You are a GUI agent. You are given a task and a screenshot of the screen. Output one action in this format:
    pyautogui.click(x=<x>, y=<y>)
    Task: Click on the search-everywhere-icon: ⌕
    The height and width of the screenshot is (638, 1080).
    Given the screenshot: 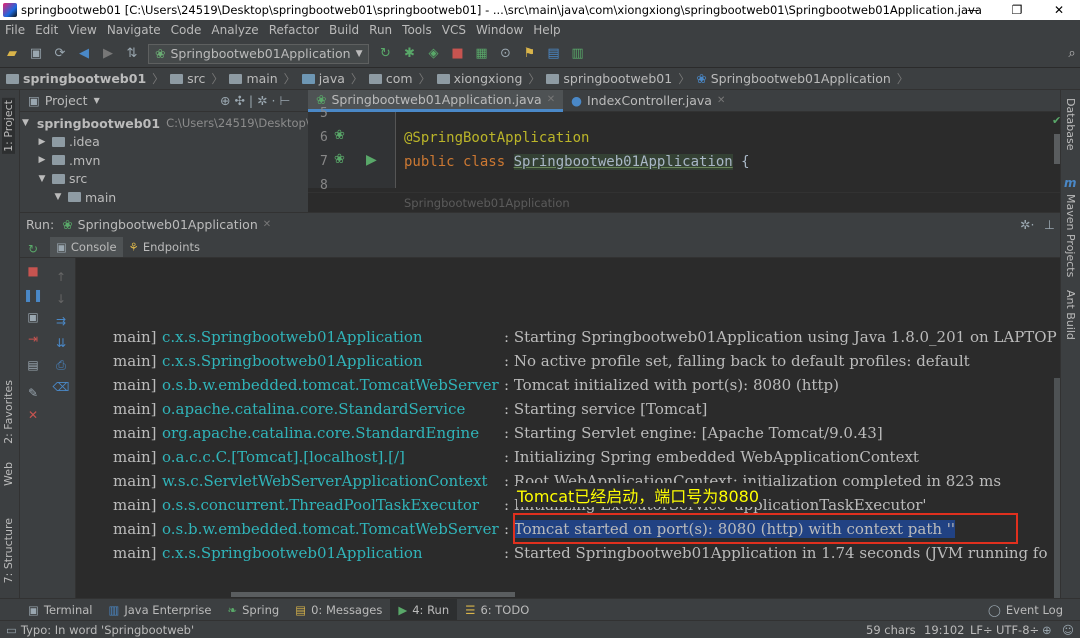 What is the action you would take?
    pyautogui.click(x=1072, y=54)
    